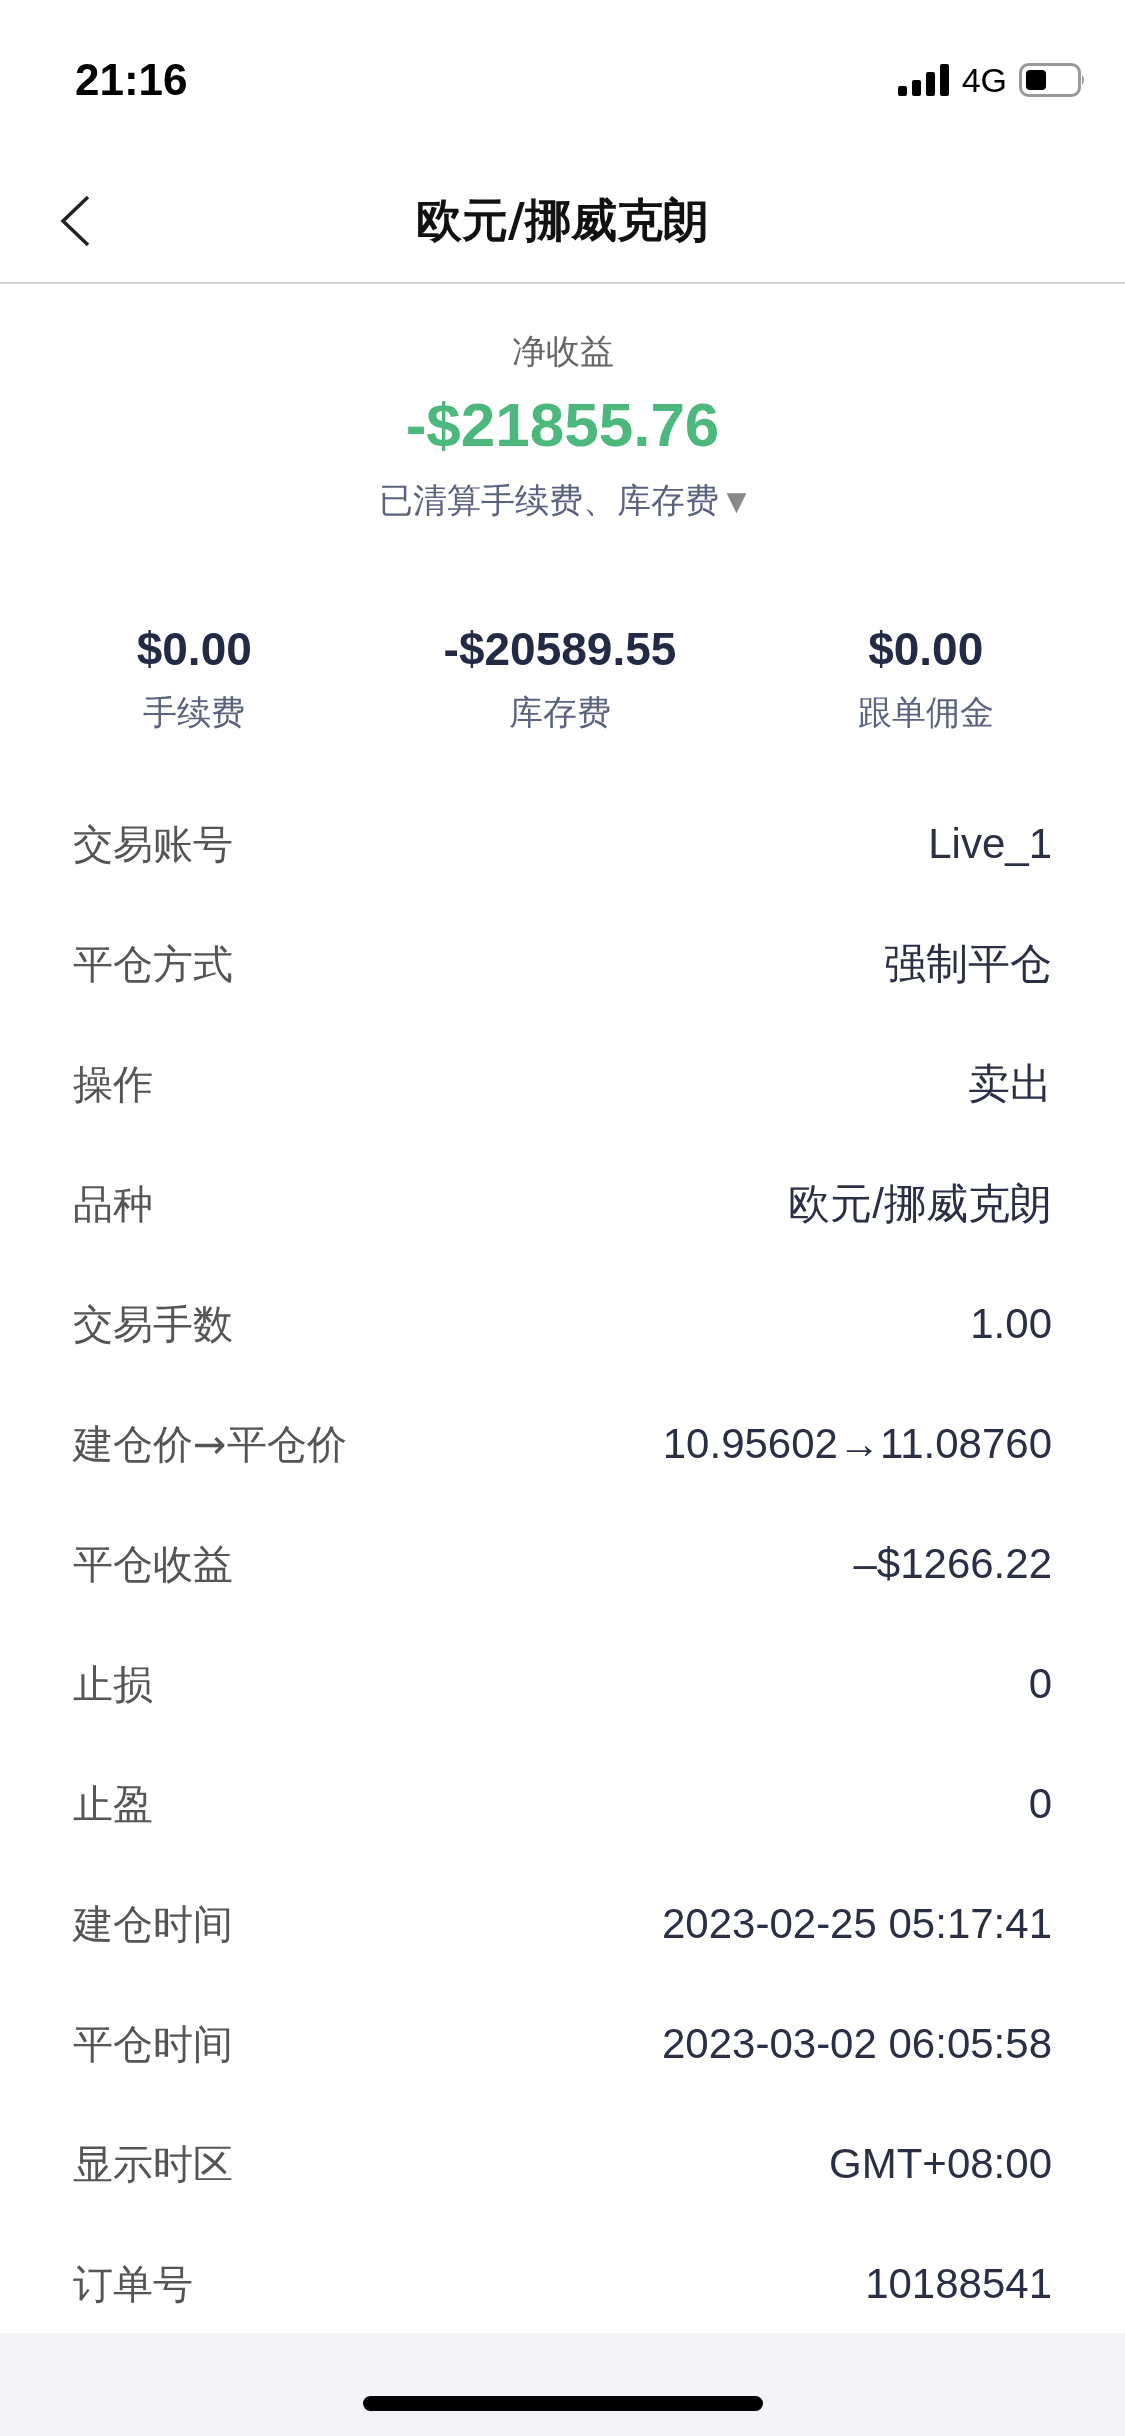  I want to click on detail-label: 止损, so click(113, 1684).